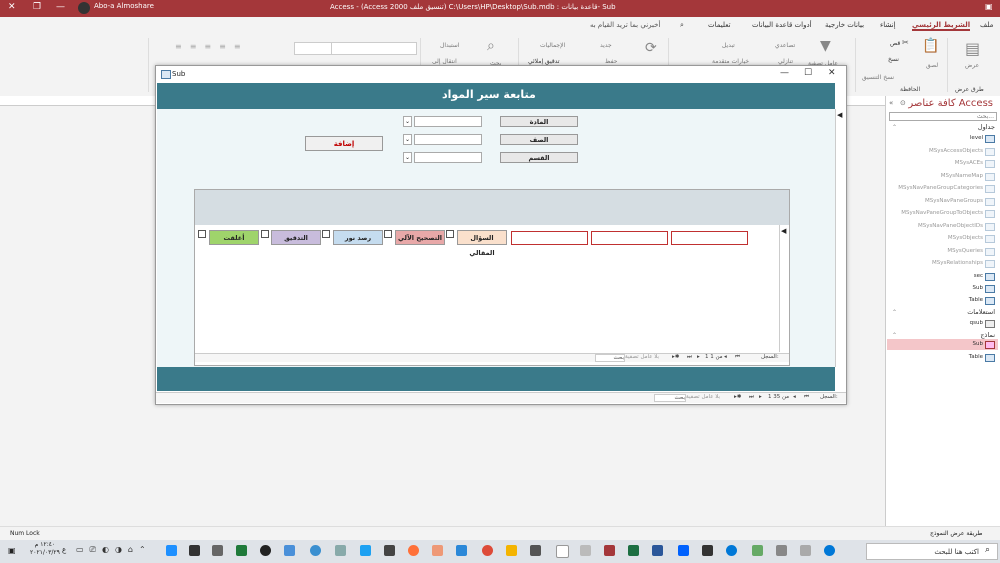 This screenshot has width=1000, height=563. Describe the element at coordinates (832, 73) in the screenshot. I see `close-icon: ✕` at that location.